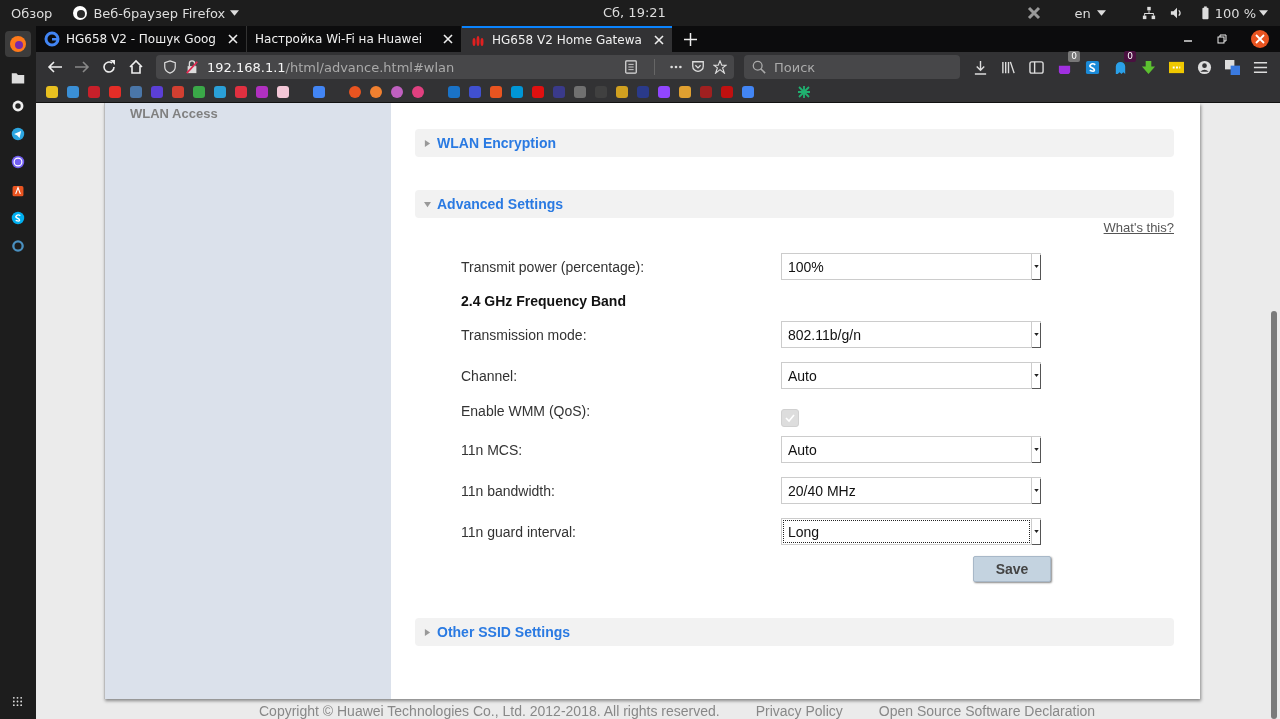 The width and height of the screenshot is (1280, 719). I want to click on forward-arrow-icon, so click(82, 67).